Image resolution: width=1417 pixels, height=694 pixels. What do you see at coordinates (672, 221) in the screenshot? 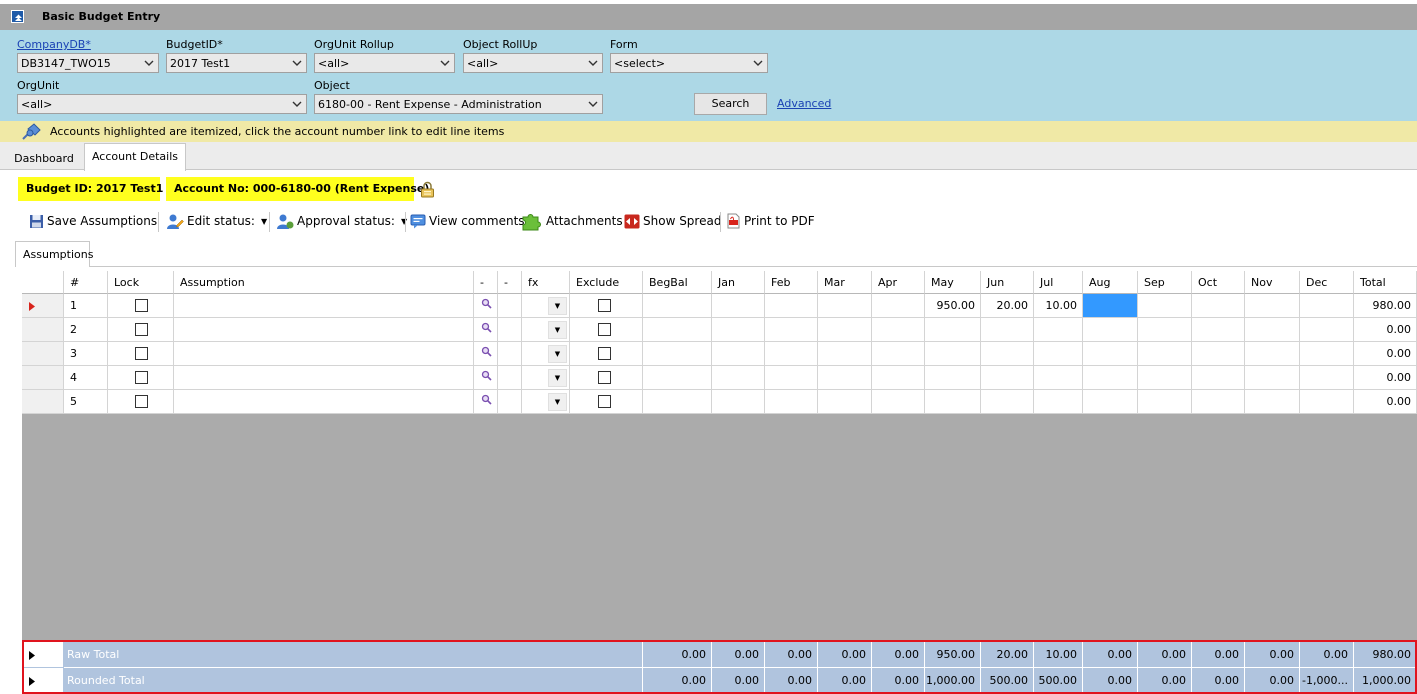
I see `show-spread-button: Show Spread` at bounding box center [672, 221].